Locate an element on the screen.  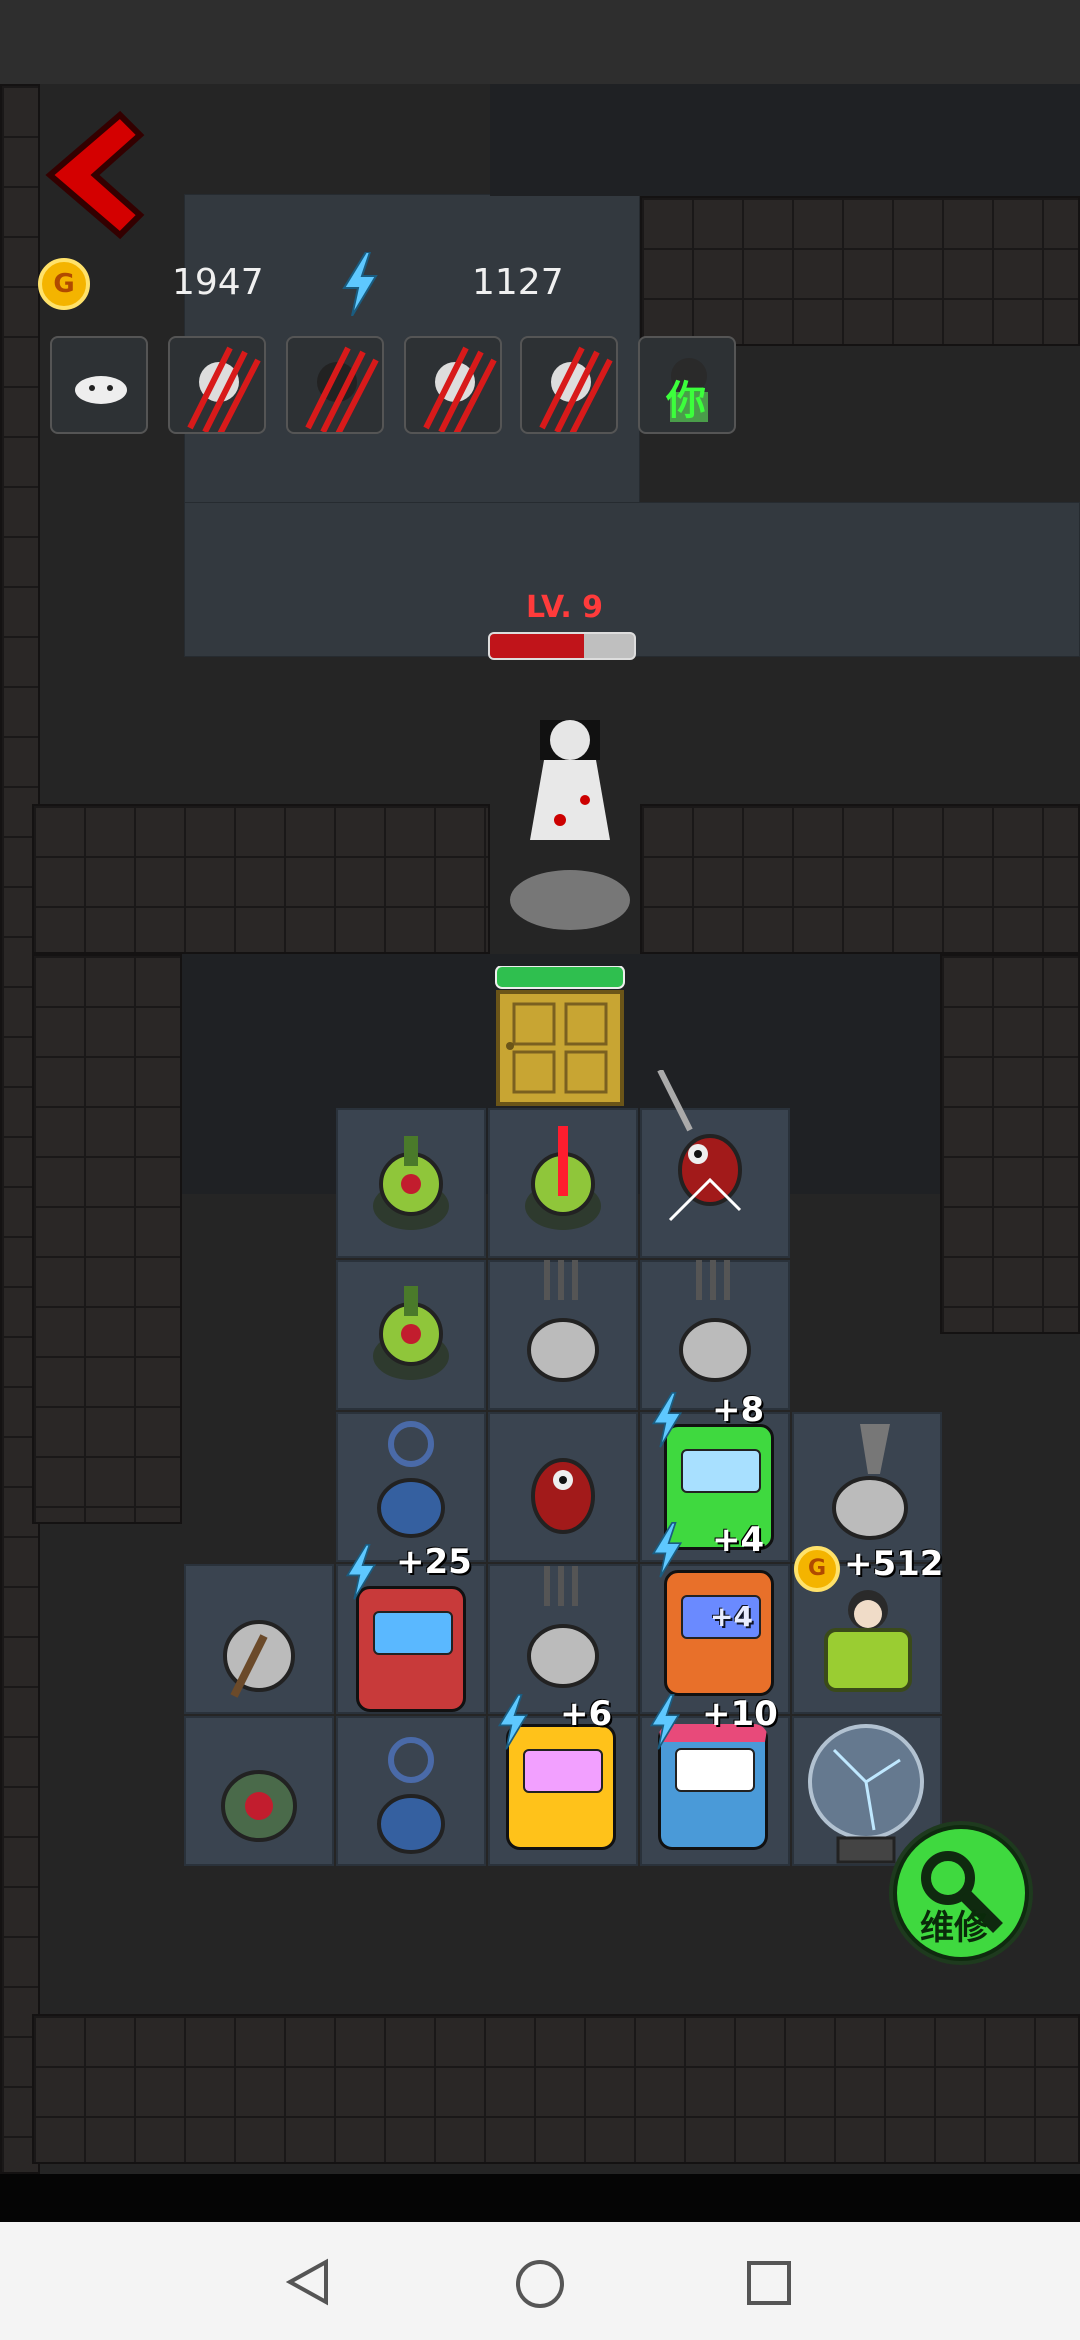
arcade-red is located at coordinates (411, 1649).